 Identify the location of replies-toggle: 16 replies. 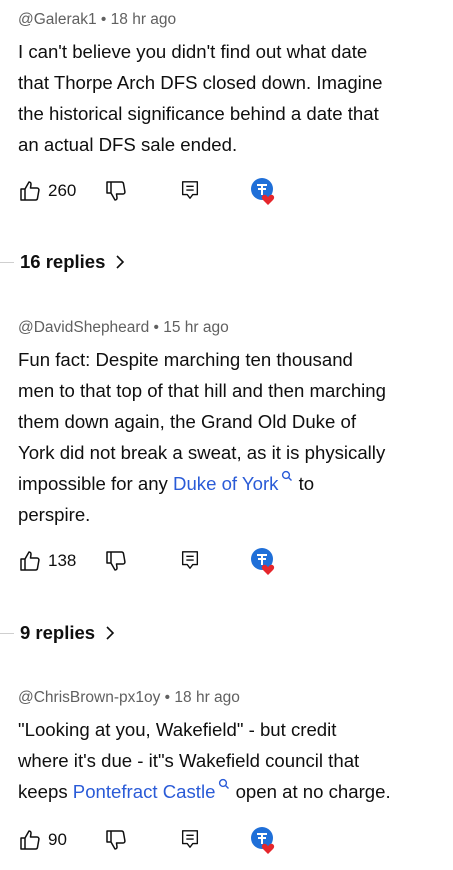
(62, 262).